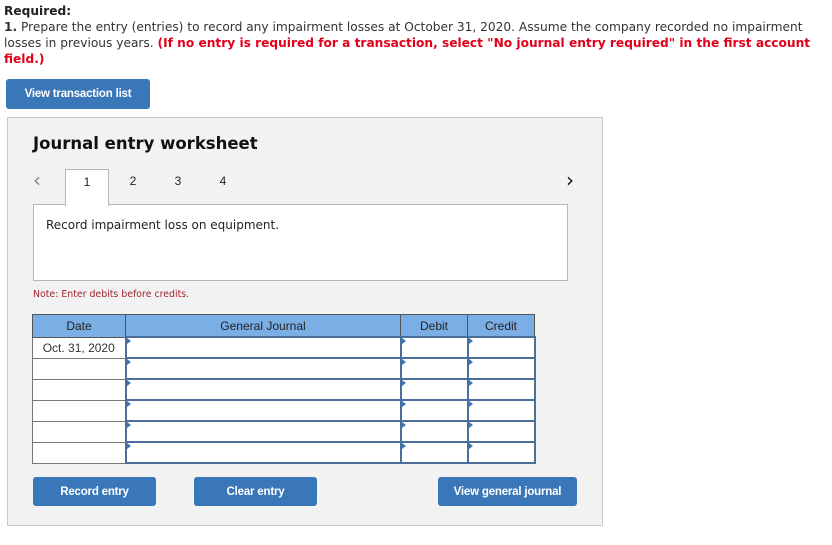 The width and height of the screenshot is (832, 545). Describe the element at coordinates (263, 326) in the screenshot. I see `general-journal-header: General Journal` at that location.